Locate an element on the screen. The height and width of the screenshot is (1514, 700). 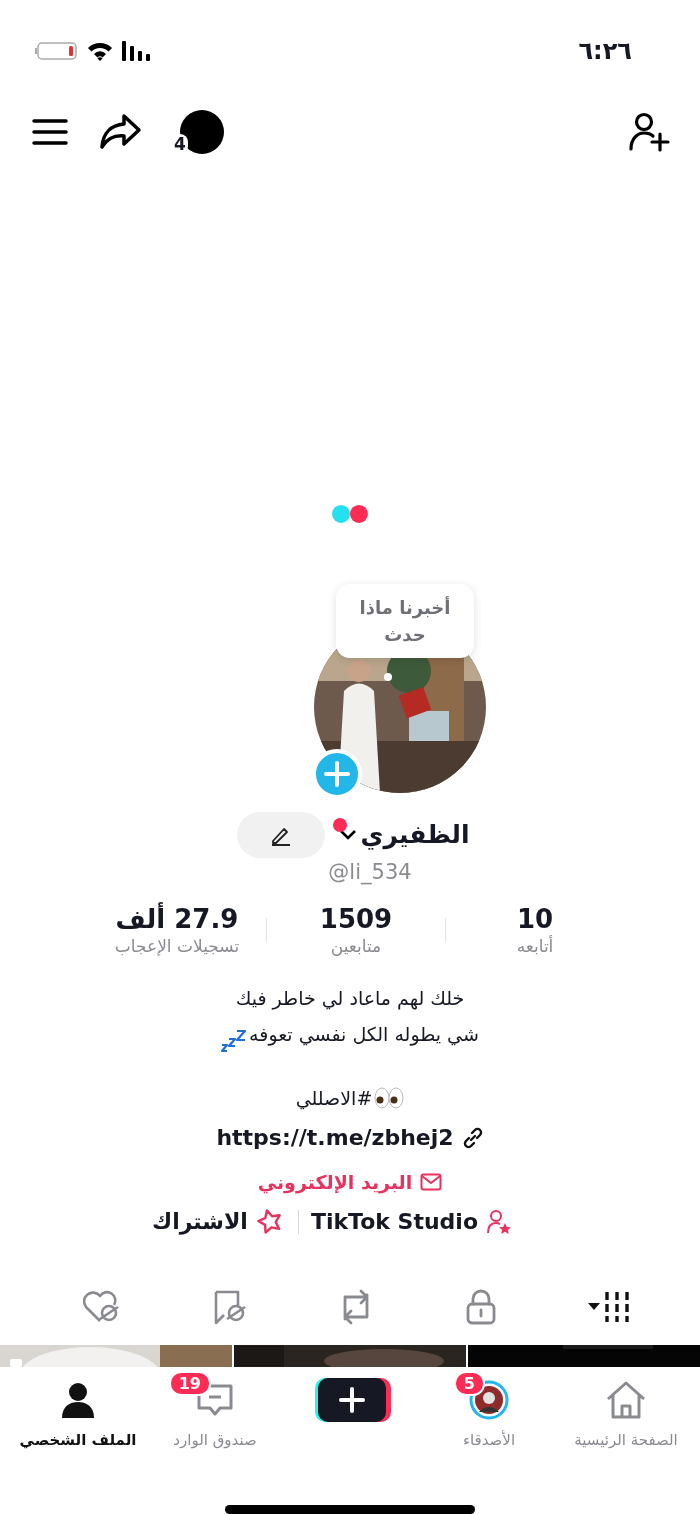
stat-value: 10 is located at coordinates (535, 918).